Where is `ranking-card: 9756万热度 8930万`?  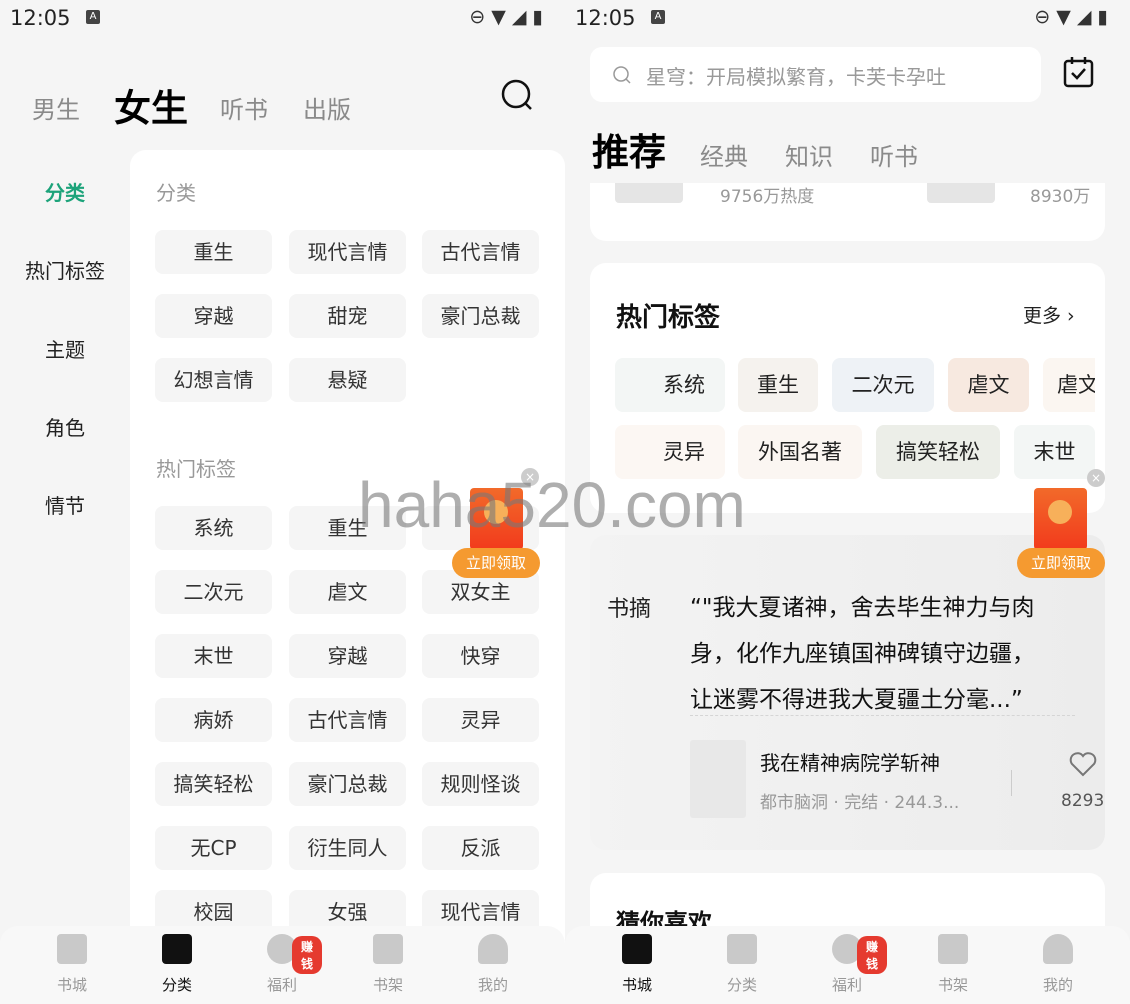
ranking-card: 9756万热度 8930万 is located at coordinates (847, 212).